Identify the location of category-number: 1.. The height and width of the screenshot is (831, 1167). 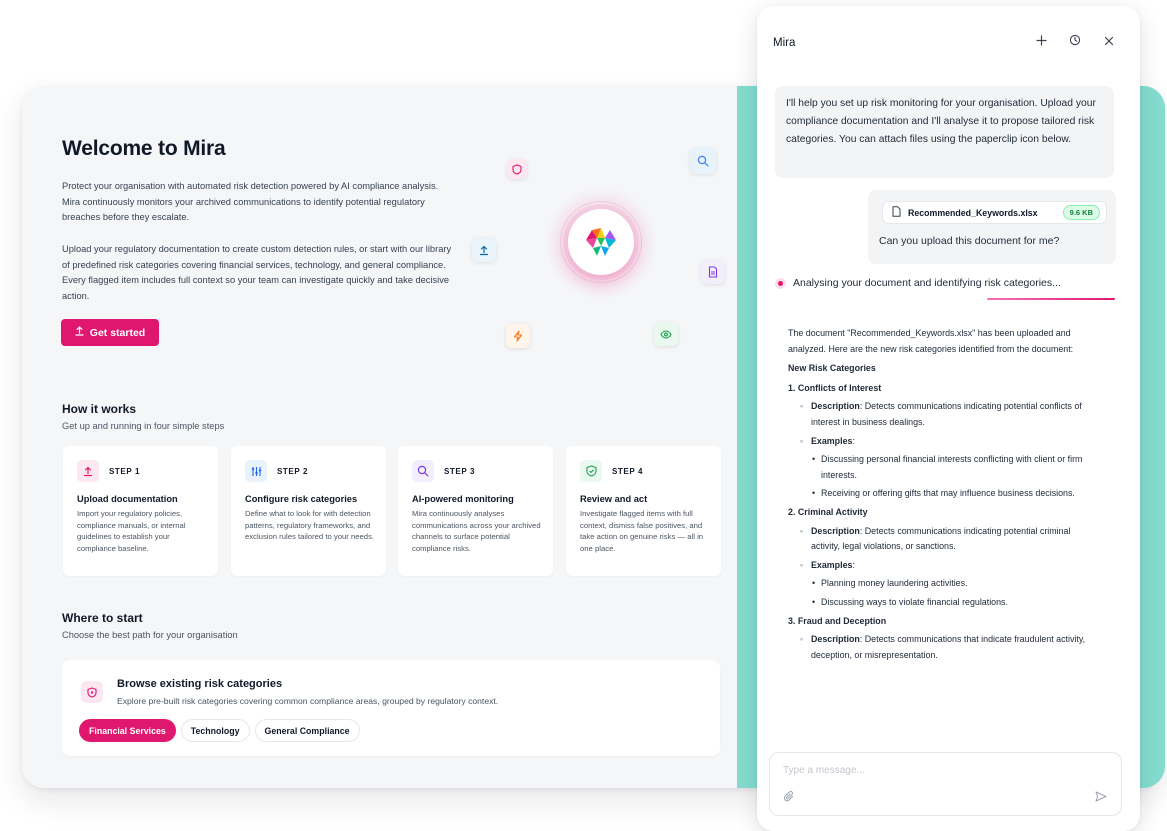
(792, 387).